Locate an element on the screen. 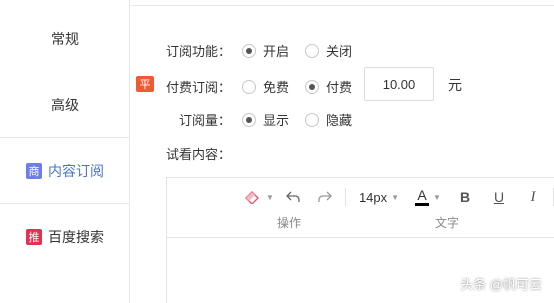 This screenshot has height=303, width=554. clear-format-button: ▼ is located at coordinates (259, 197).